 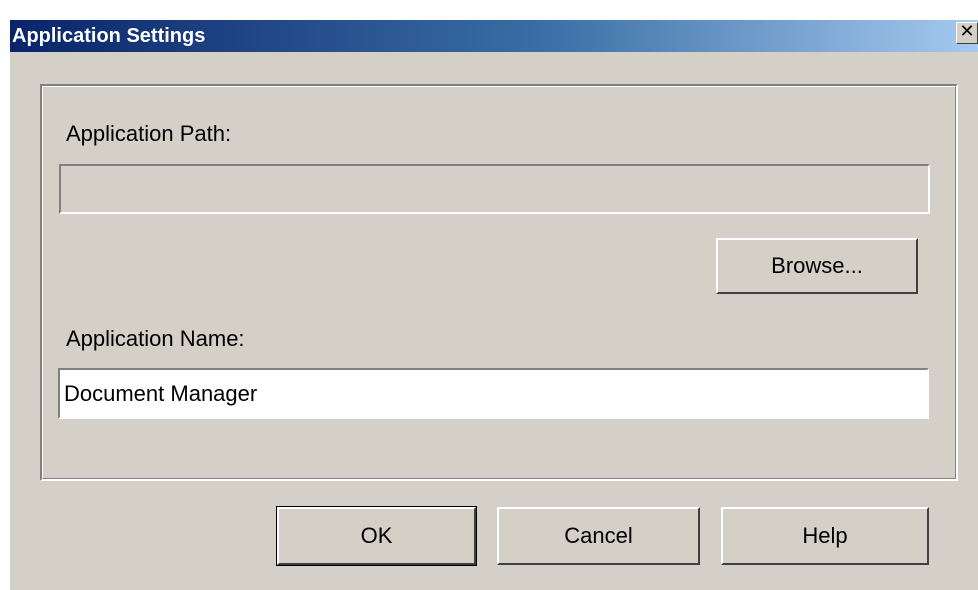 I want to click on window-title: Application Settings, so click(x=109, y=36).